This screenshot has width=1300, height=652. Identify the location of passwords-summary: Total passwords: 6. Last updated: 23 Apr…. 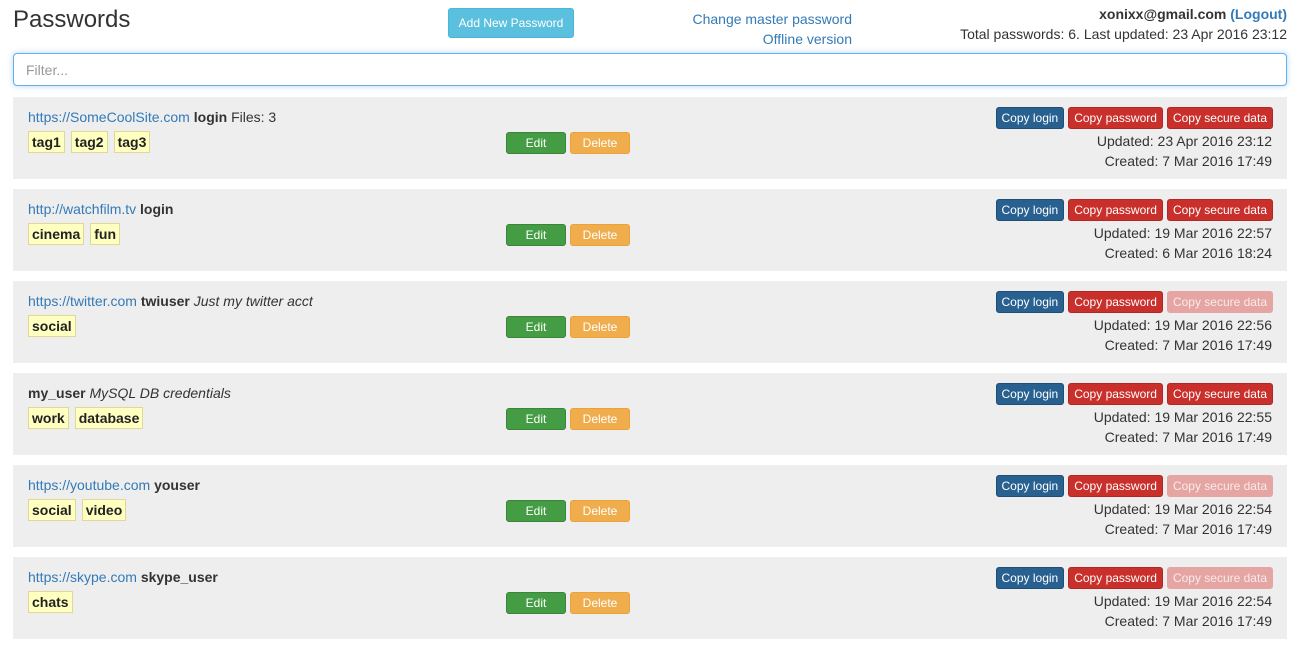
(1123, 34).